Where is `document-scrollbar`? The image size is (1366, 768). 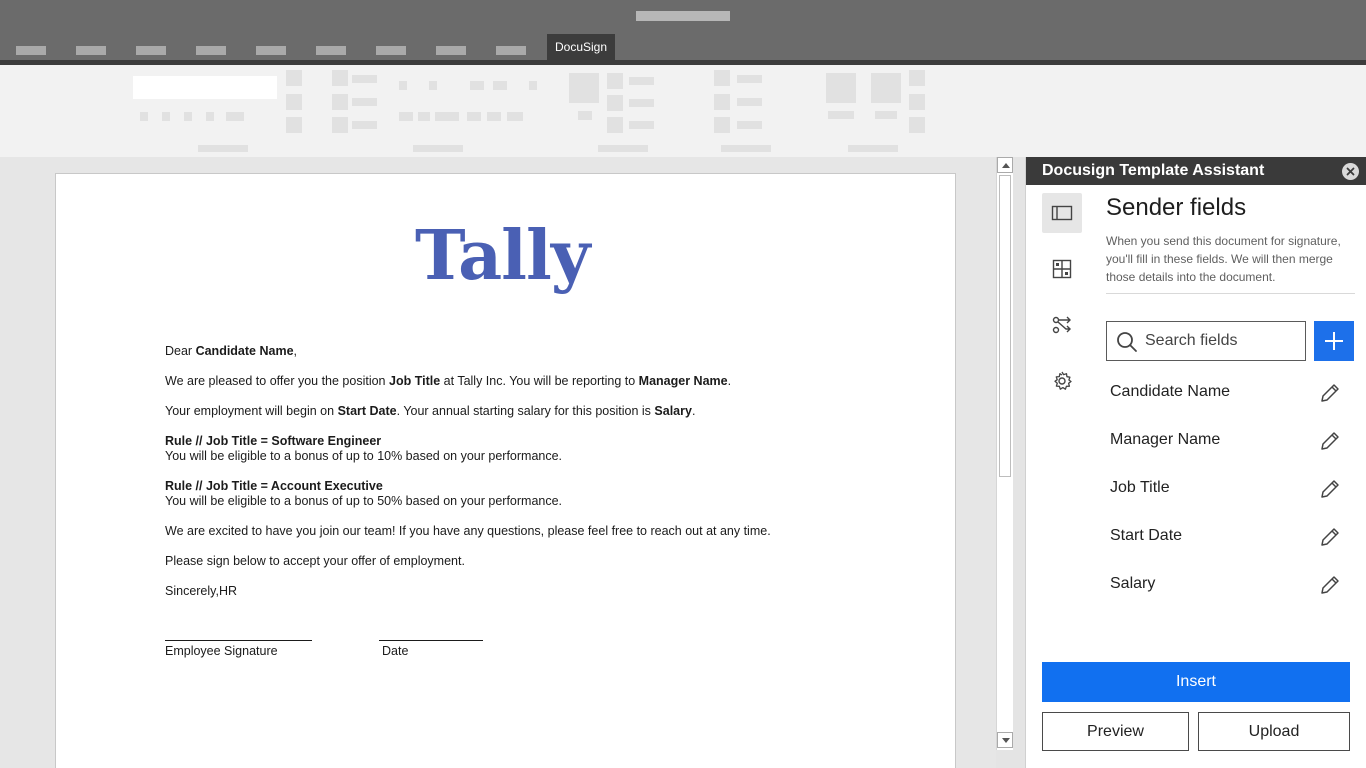 document-scrollbar is located at coordinates (1004, 453).